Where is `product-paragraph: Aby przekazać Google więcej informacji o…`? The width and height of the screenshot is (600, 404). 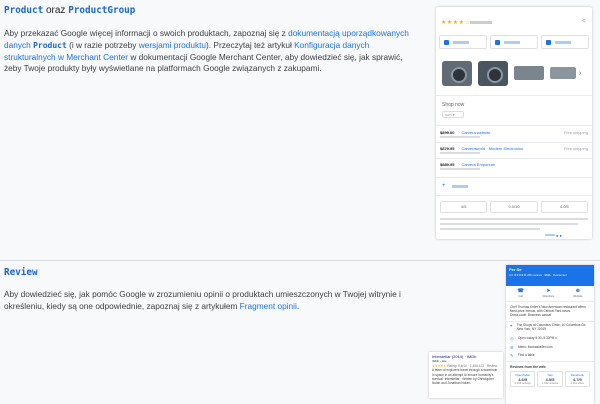 product-paragraph: Aby przekazać Google więcej informacji o… is located at coordinates (213, 51).